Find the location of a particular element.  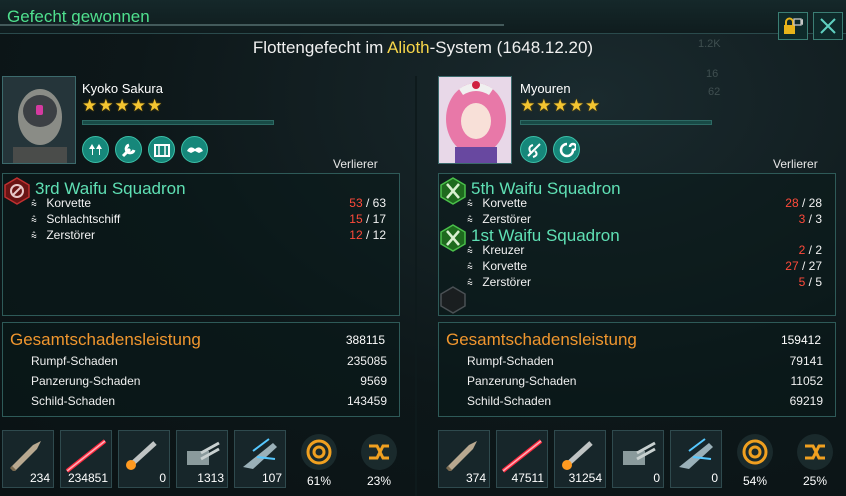

side-divider is located at coordinates (416, 286).